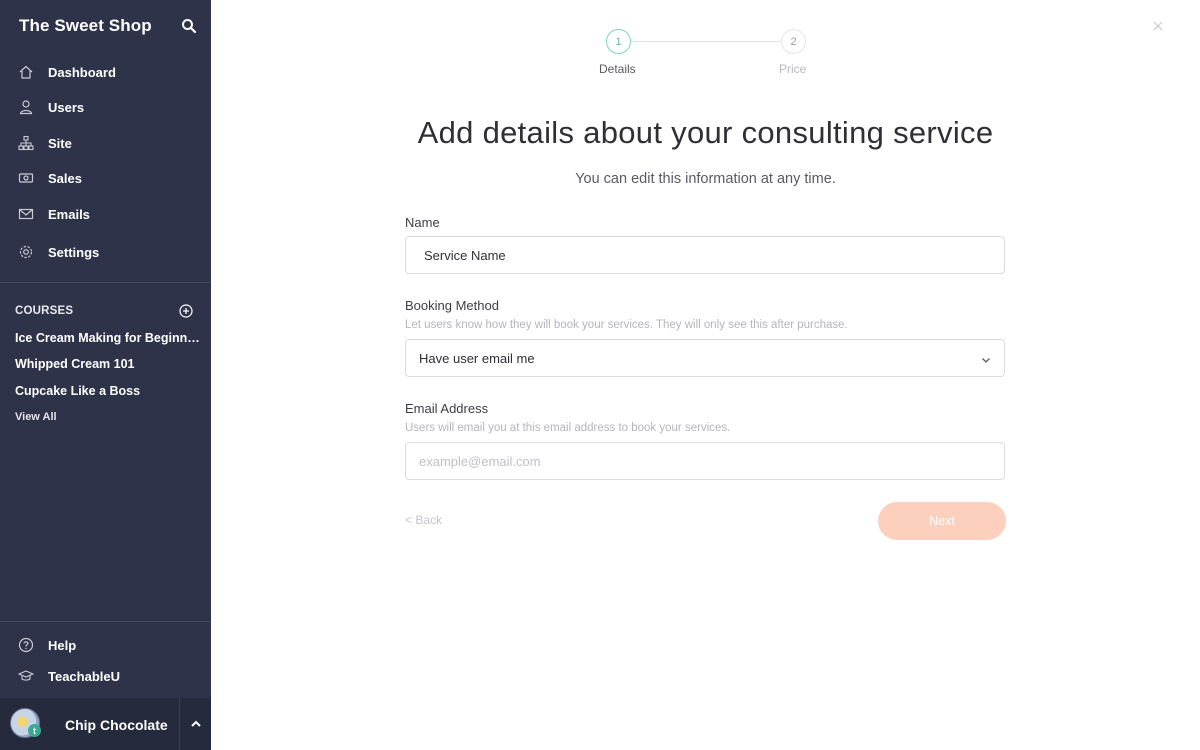  I want to click on booking-method-label: Booking Method, so click(452, 305).